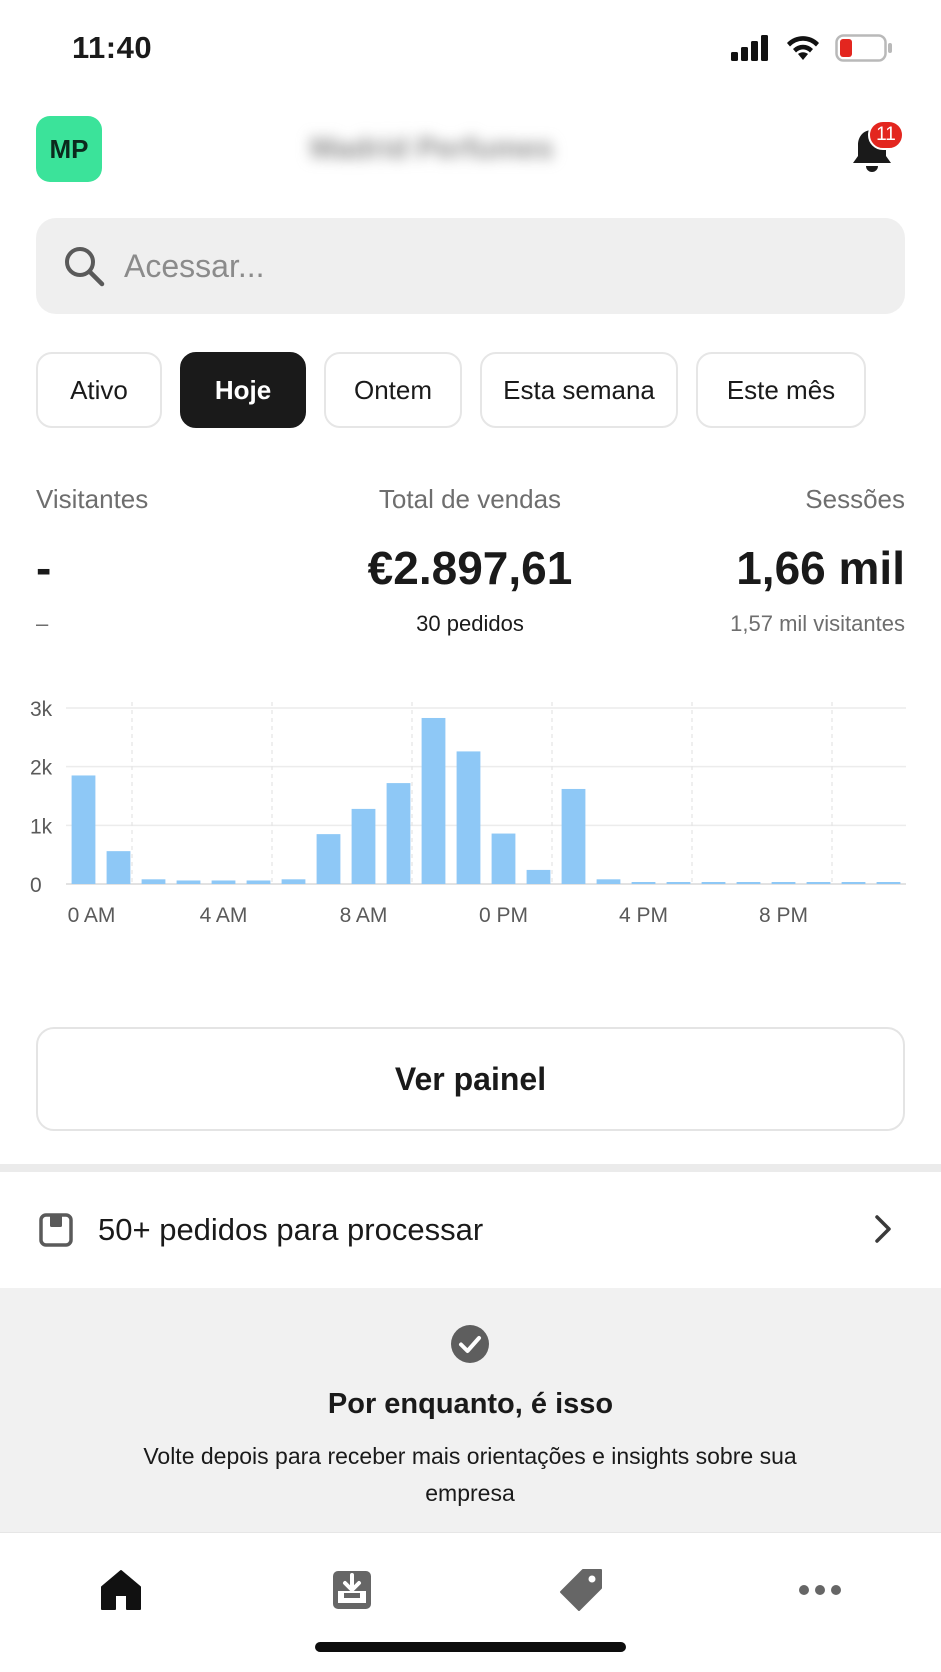 The height and width of the screenshot is (1672, 941). I want to click on tab-orders, so click(352, 1590).